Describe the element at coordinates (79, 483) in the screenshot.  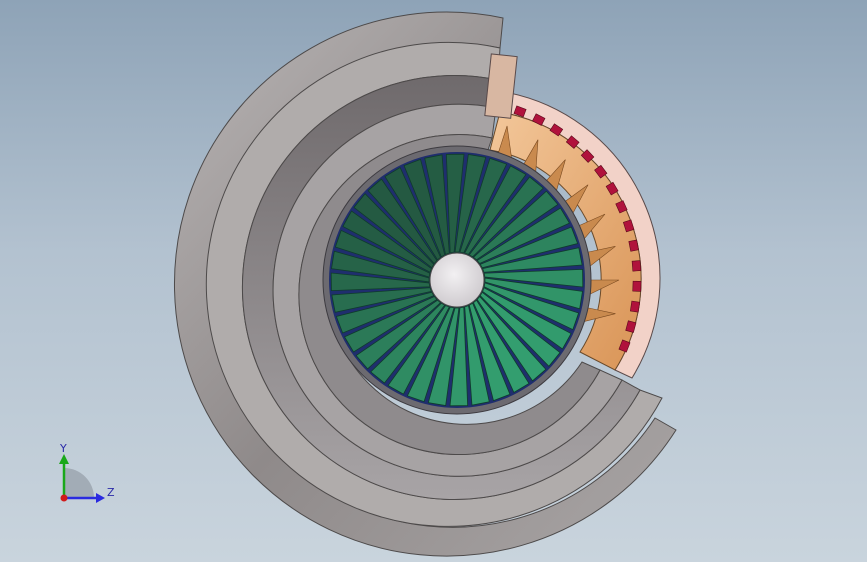
I see `triad-base-quadrant` at that location.